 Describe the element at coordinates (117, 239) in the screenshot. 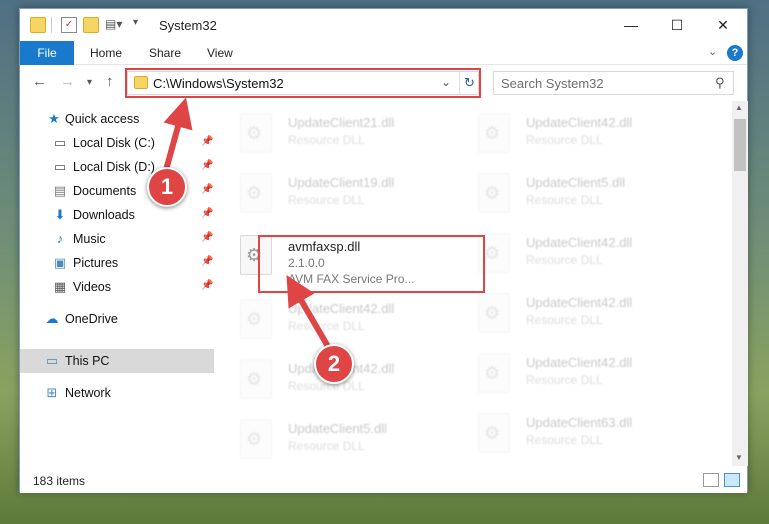

I see `sidebar-item-music: ♪ Music 📌` at that location.